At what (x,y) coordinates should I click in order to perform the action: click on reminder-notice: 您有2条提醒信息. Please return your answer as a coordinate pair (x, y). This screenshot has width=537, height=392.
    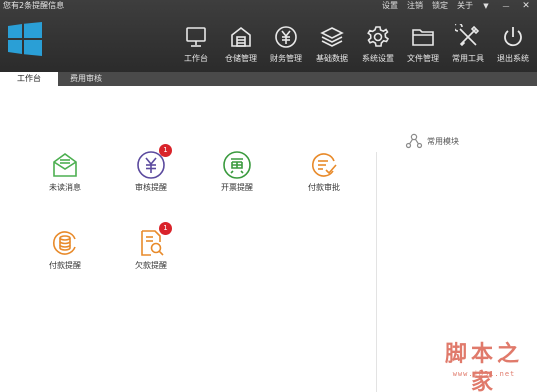
    Looking at the image, I should click on (33, 6).